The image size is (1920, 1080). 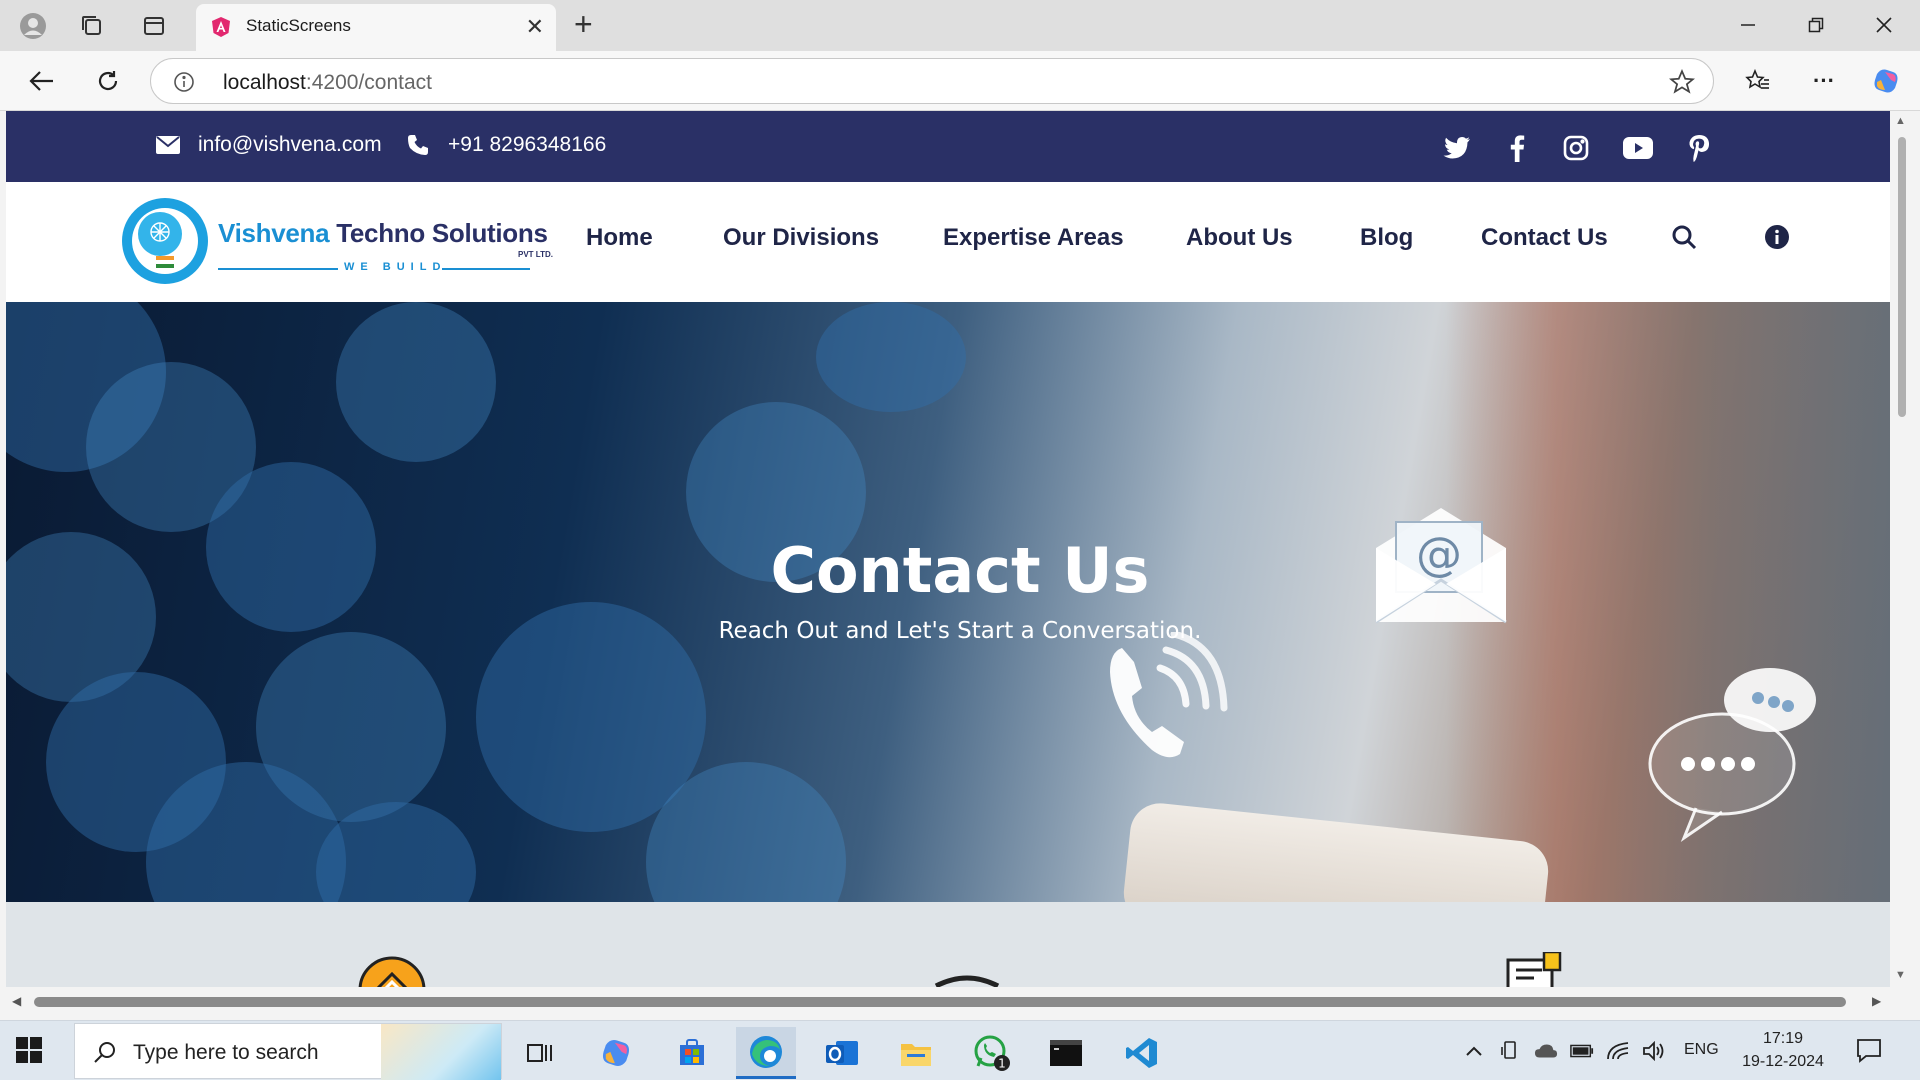 I want to click on horizontal-scroll-thumb, so click(x=940, y=1002).